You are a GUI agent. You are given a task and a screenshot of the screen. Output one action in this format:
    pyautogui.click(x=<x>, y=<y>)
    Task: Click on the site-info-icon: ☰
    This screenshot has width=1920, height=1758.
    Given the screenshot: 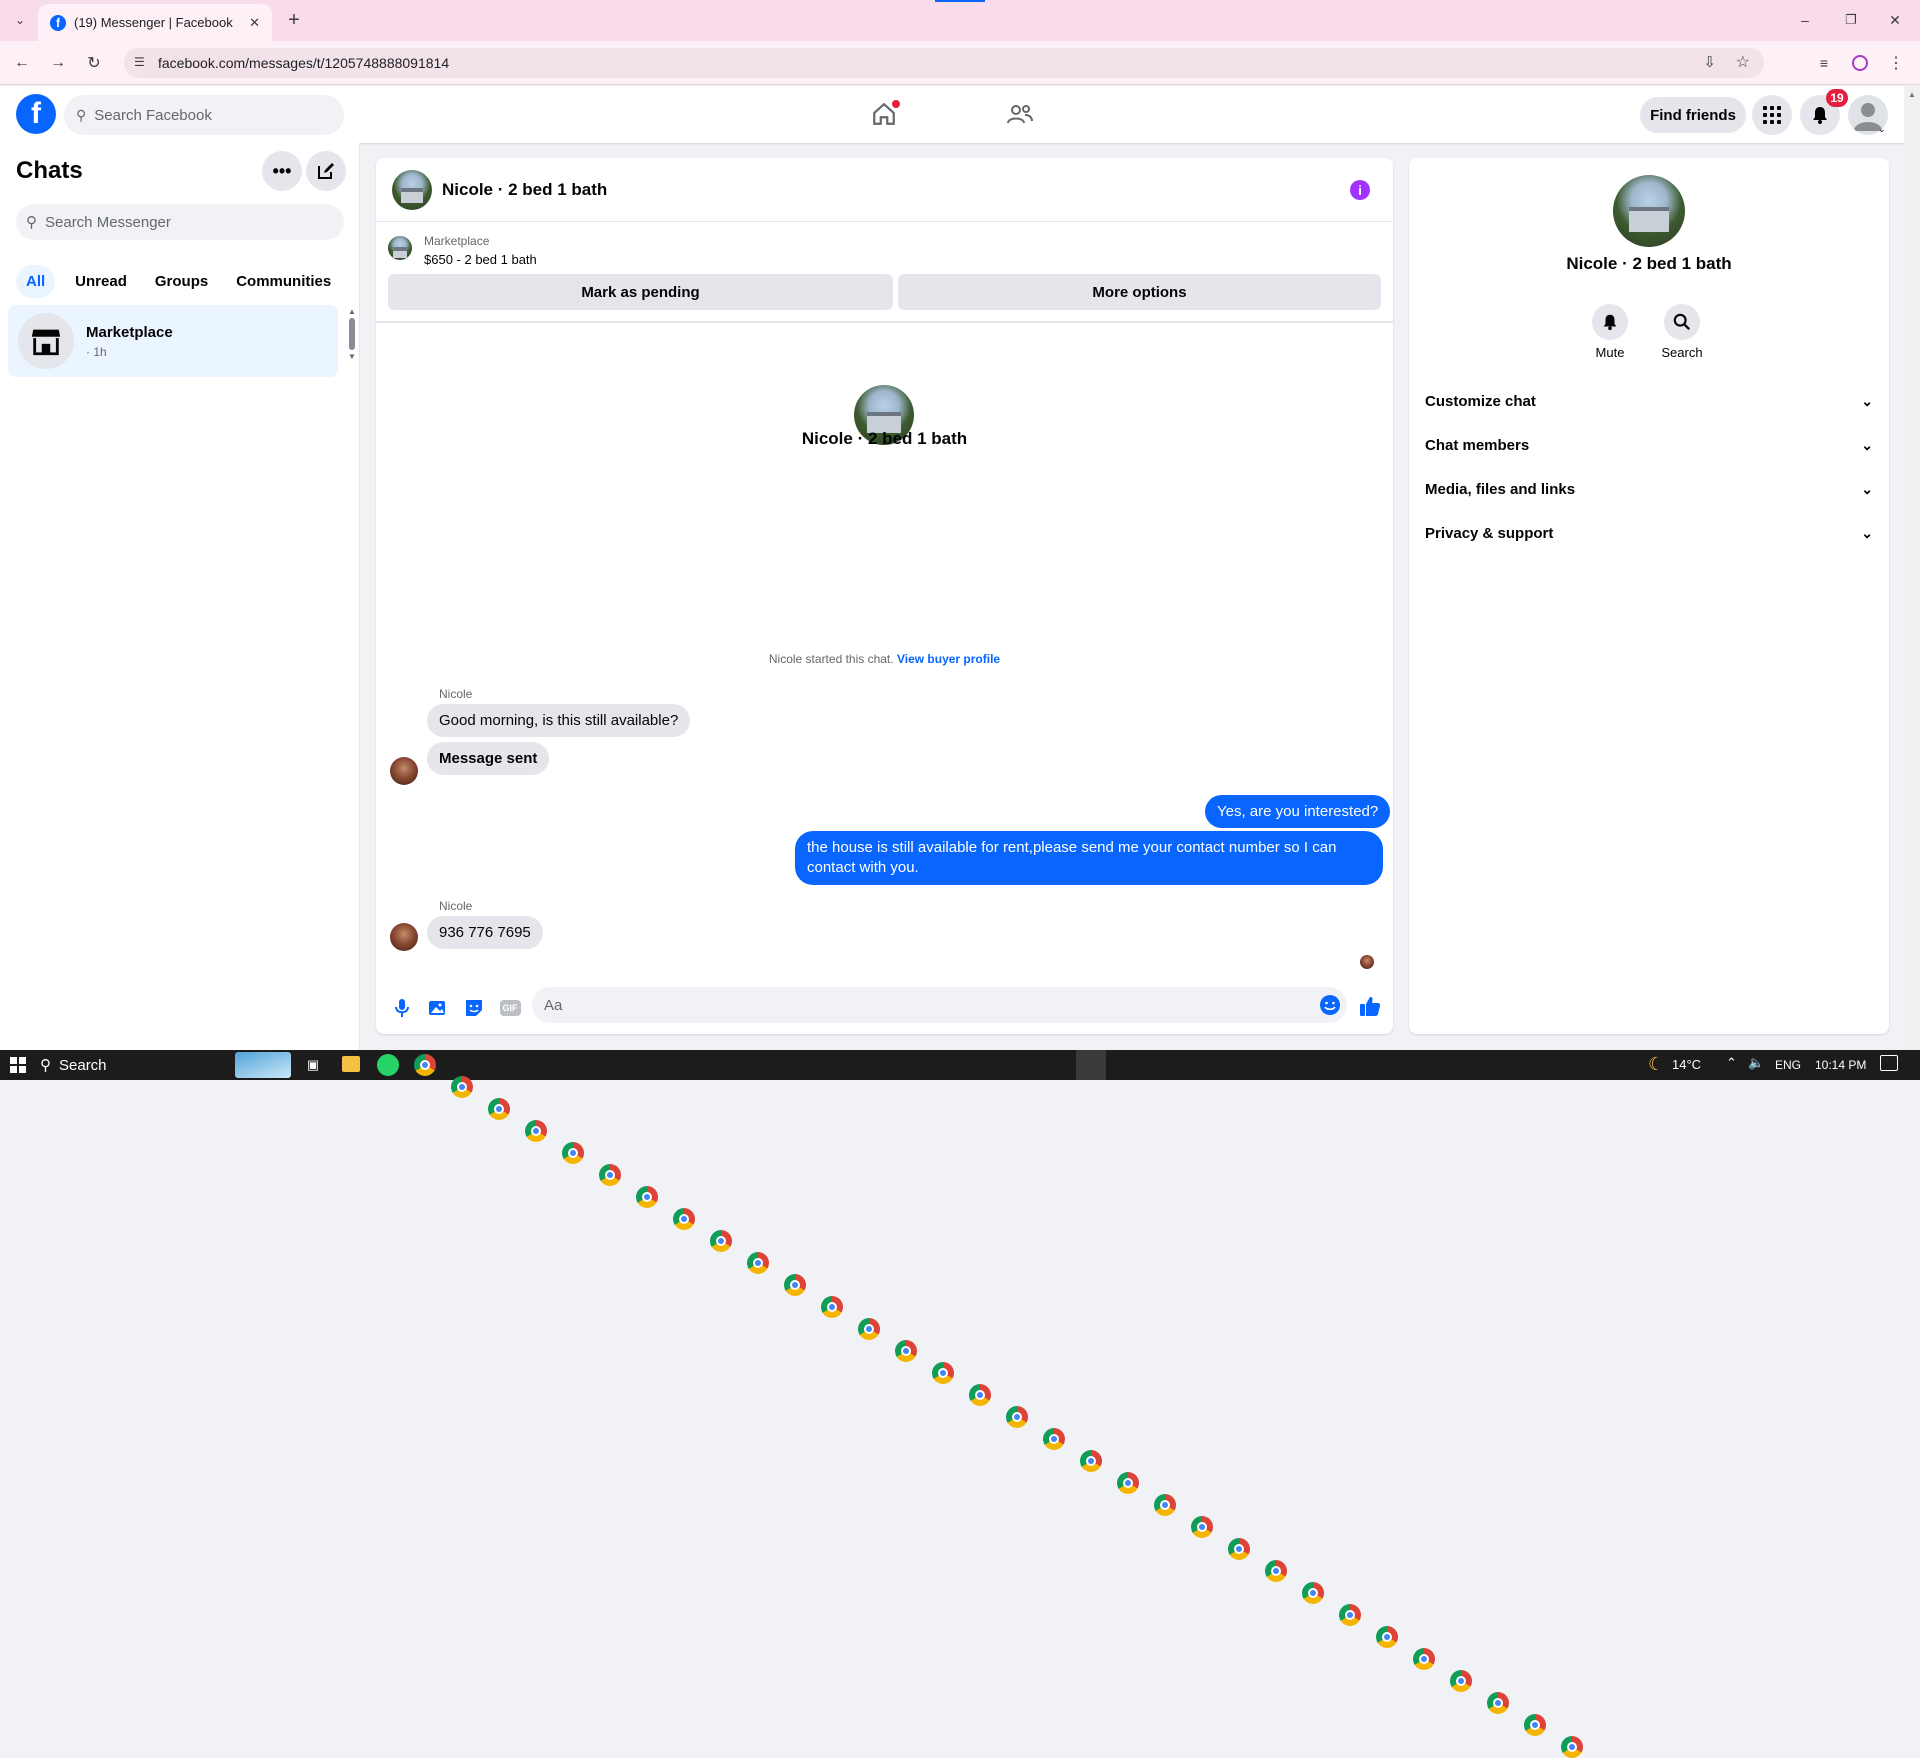 What is the action you would take?
    pyautogui.click(x=139, y=62)
    